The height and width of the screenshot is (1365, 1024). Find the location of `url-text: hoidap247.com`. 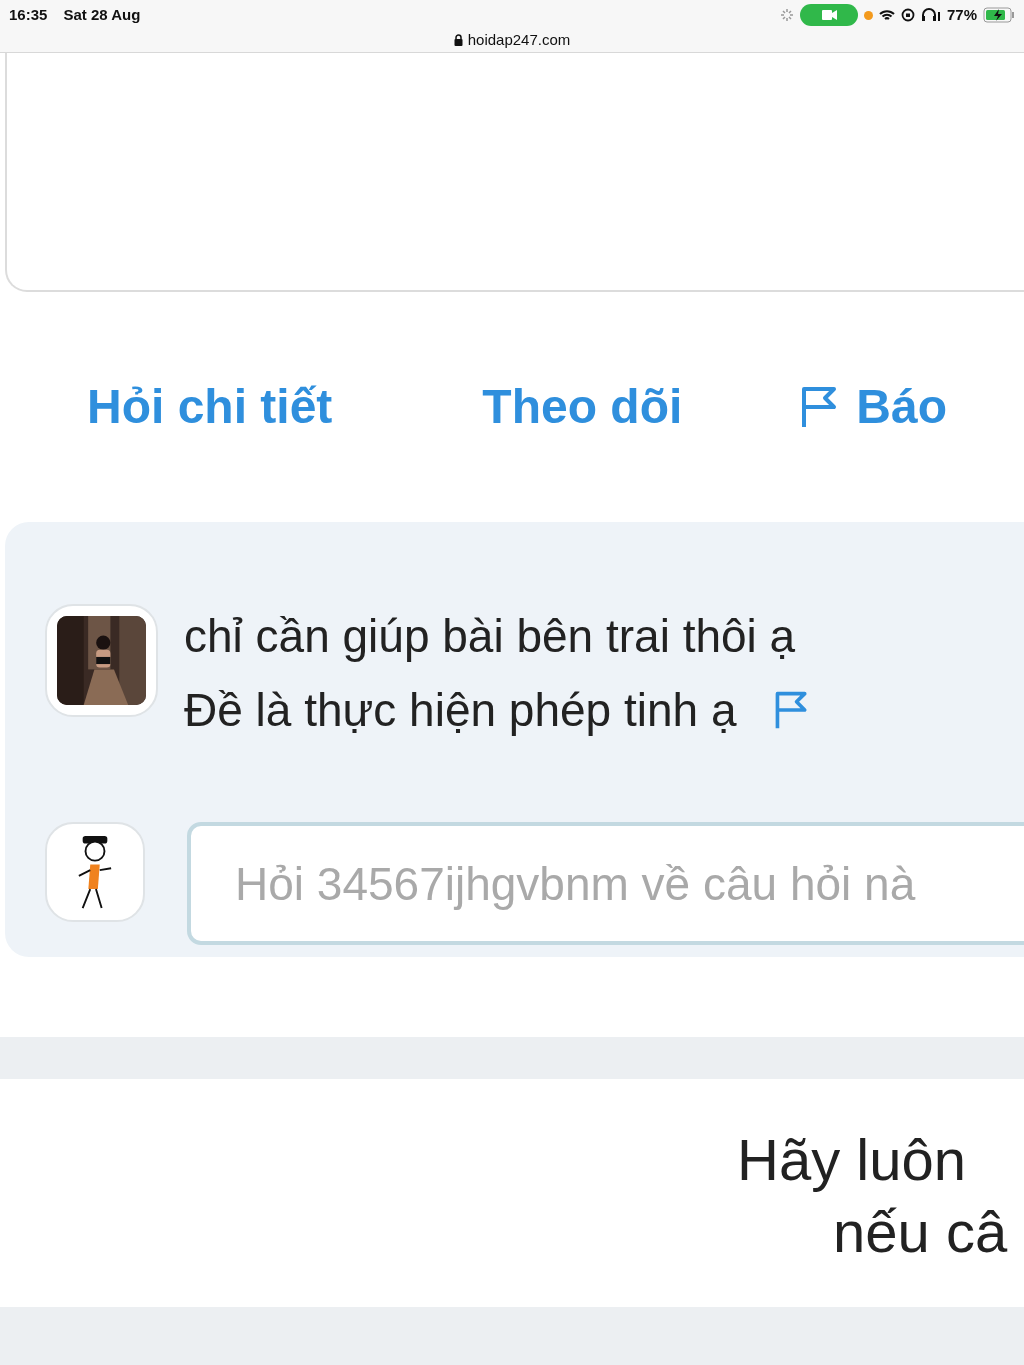

url-text: hoidap247.com is located at coordinates (519, 39).